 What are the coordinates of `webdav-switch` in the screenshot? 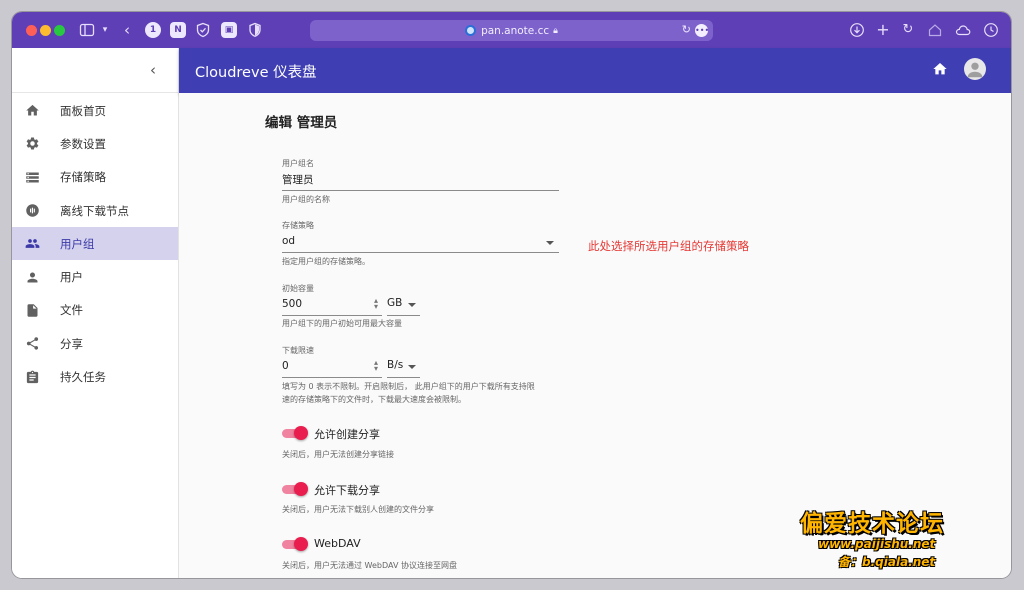 It's located at (295, 544).